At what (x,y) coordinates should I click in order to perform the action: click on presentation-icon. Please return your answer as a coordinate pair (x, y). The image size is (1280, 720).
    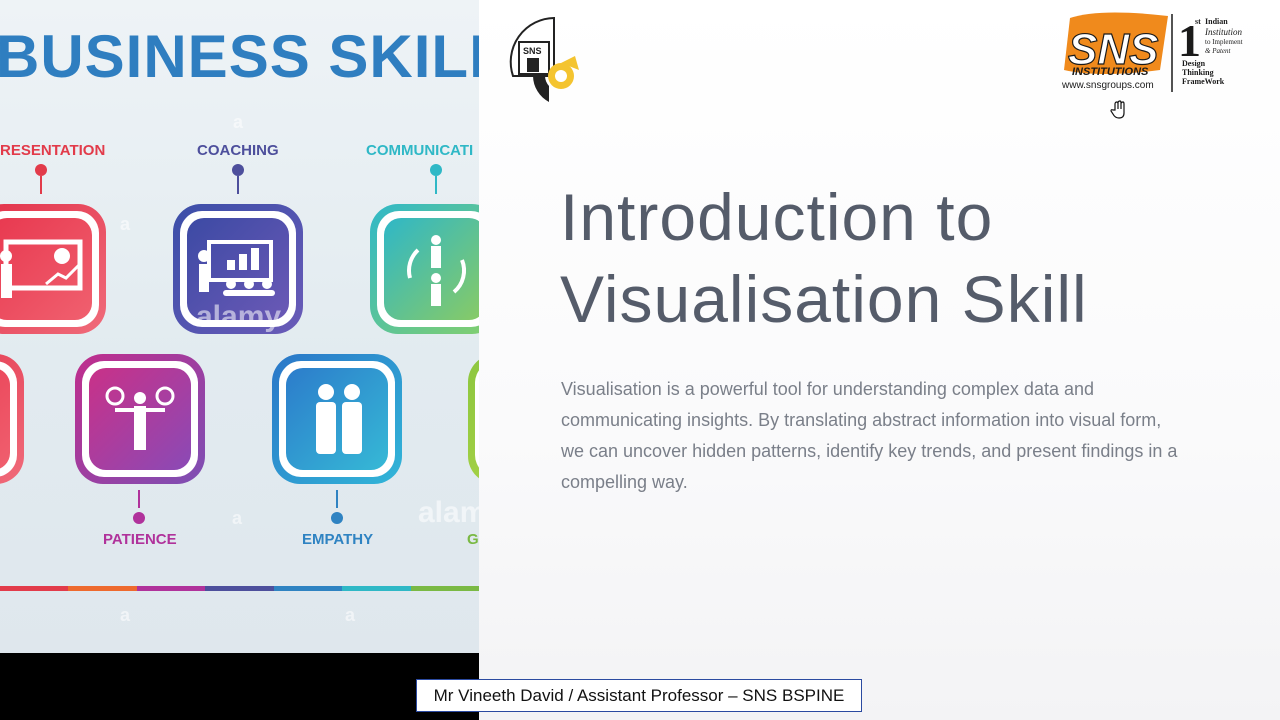
    Looking at the image, I should click on (41, 268).